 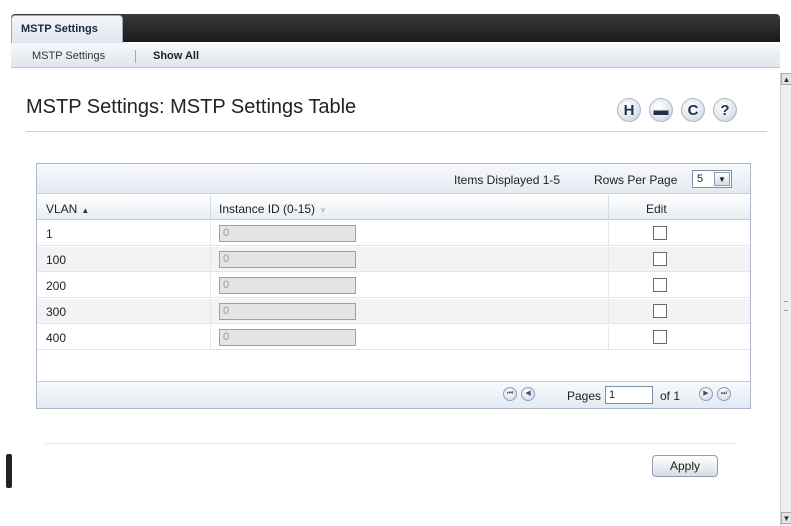 I want to click on column-header-vlan: VLAN ▲, so click(x=67, y=209).